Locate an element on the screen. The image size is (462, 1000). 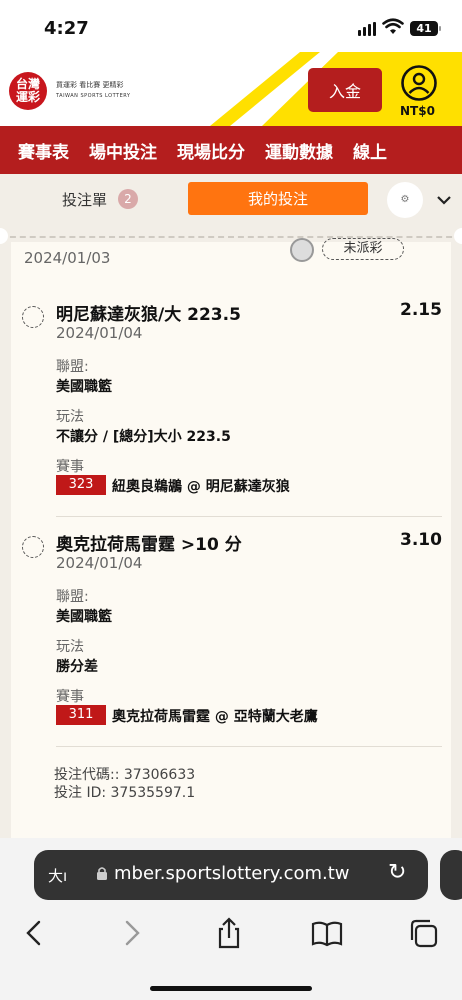
next-tab-preview is located at coordinates (451, 875).